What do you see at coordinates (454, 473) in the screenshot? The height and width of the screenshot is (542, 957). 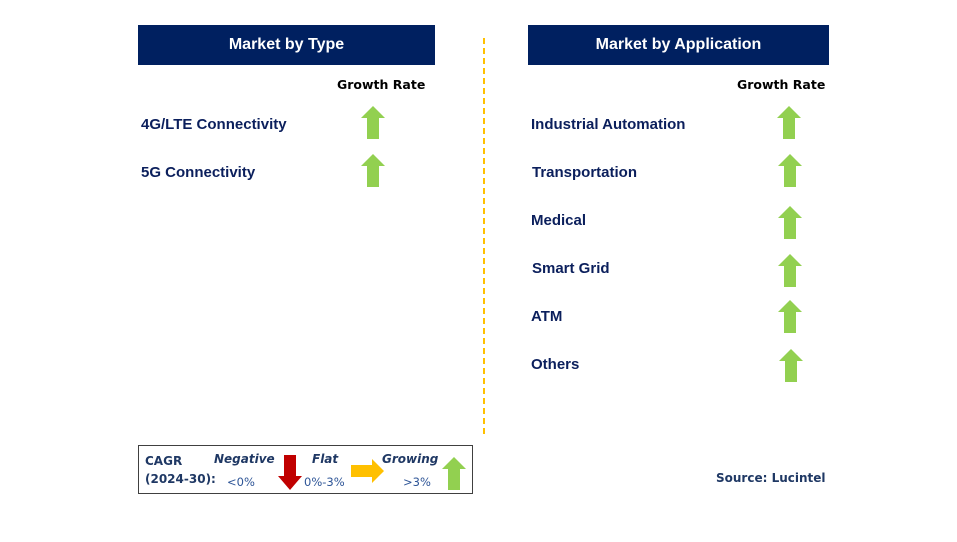 I see `arrow-up-icon` at bounding box center [454, 473].